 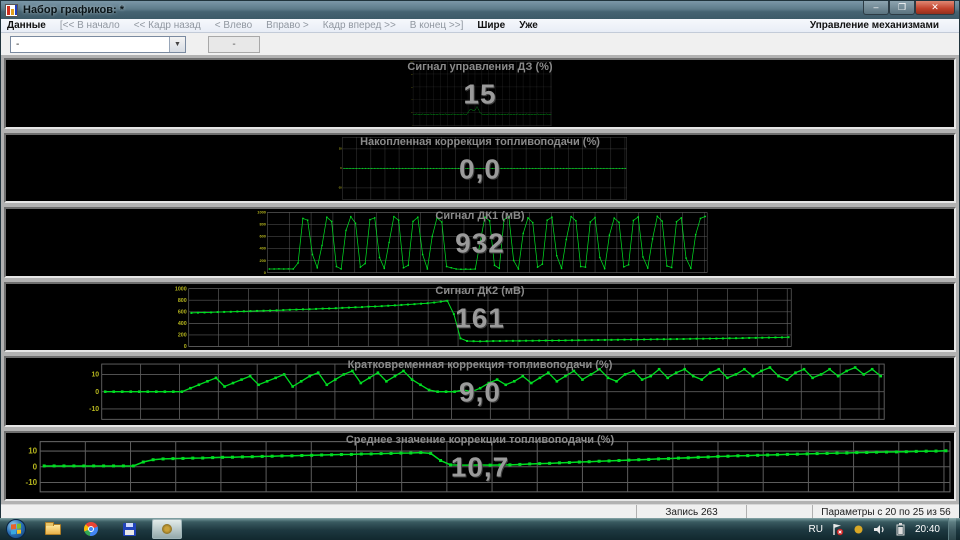 What do you see at coordinates (89, 25) in the screenshot?
I see `menu-item-v-nachalo: [<< В начало` at bounding box center [89, 25].